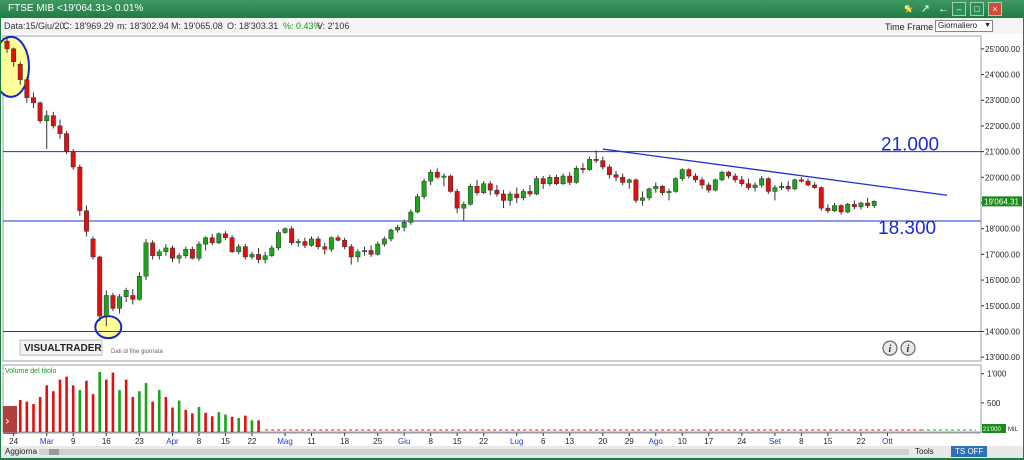 The width and height of the screenshot is (1024, 460). Describe the element at coordinates (344, 441) in the screenshot. I see `x-tick-label: 18` at that location.